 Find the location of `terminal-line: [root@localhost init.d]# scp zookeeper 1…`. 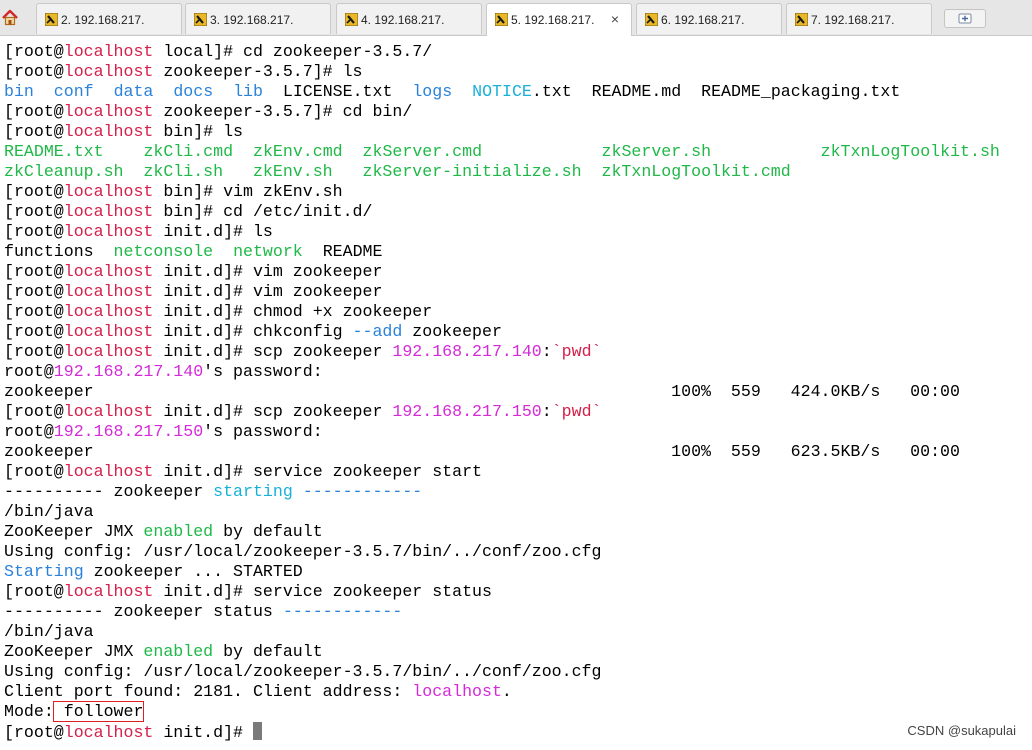

terminal-line: [root@localhost init.d]# scp zookeeper 1… is located at coordinates (518, 412).